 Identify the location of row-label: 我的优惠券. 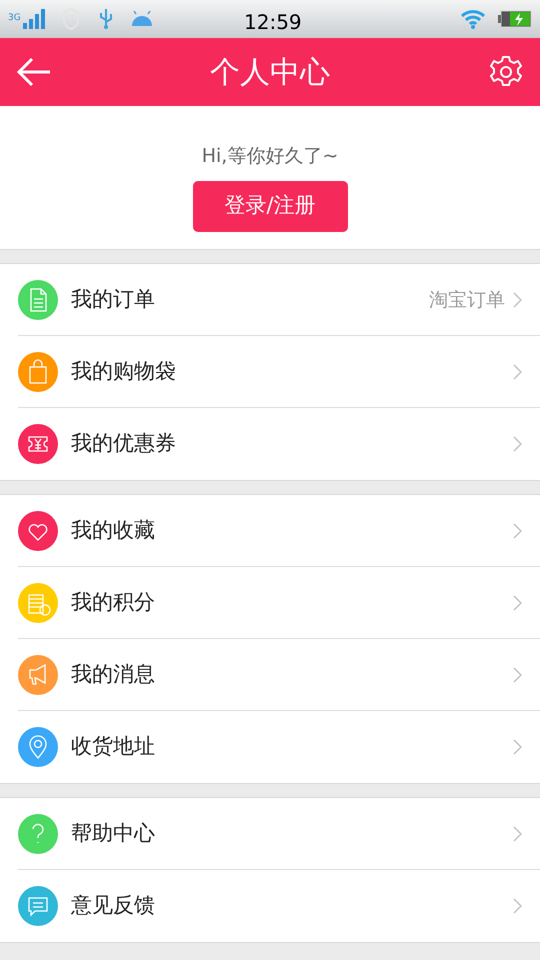
(123, 444).